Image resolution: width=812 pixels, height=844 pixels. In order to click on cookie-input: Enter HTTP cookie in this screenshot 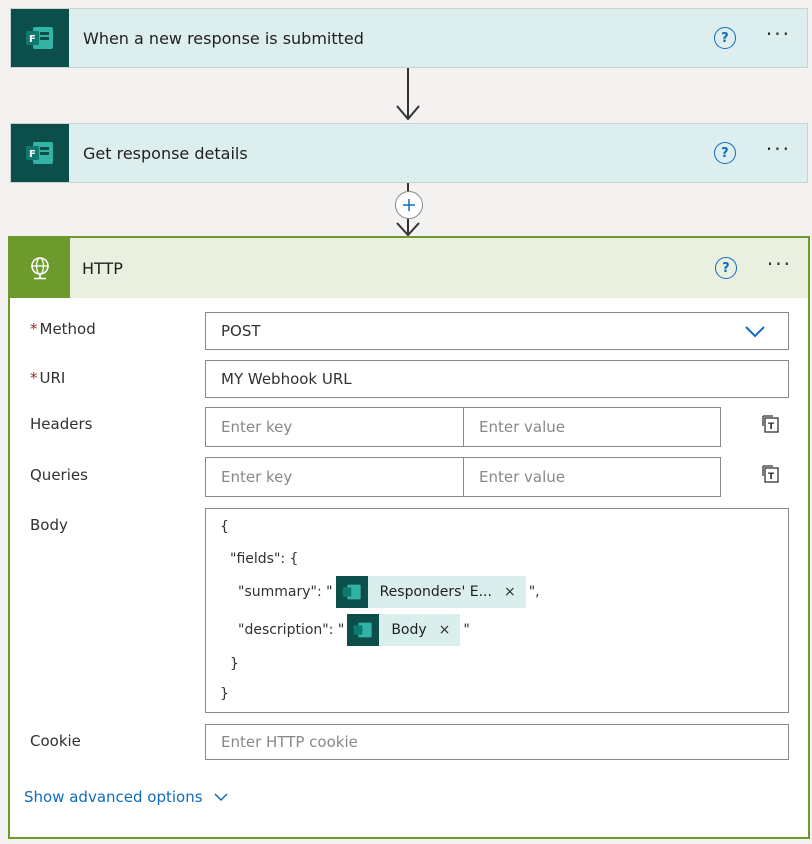, I will do `click(497, 742)`.